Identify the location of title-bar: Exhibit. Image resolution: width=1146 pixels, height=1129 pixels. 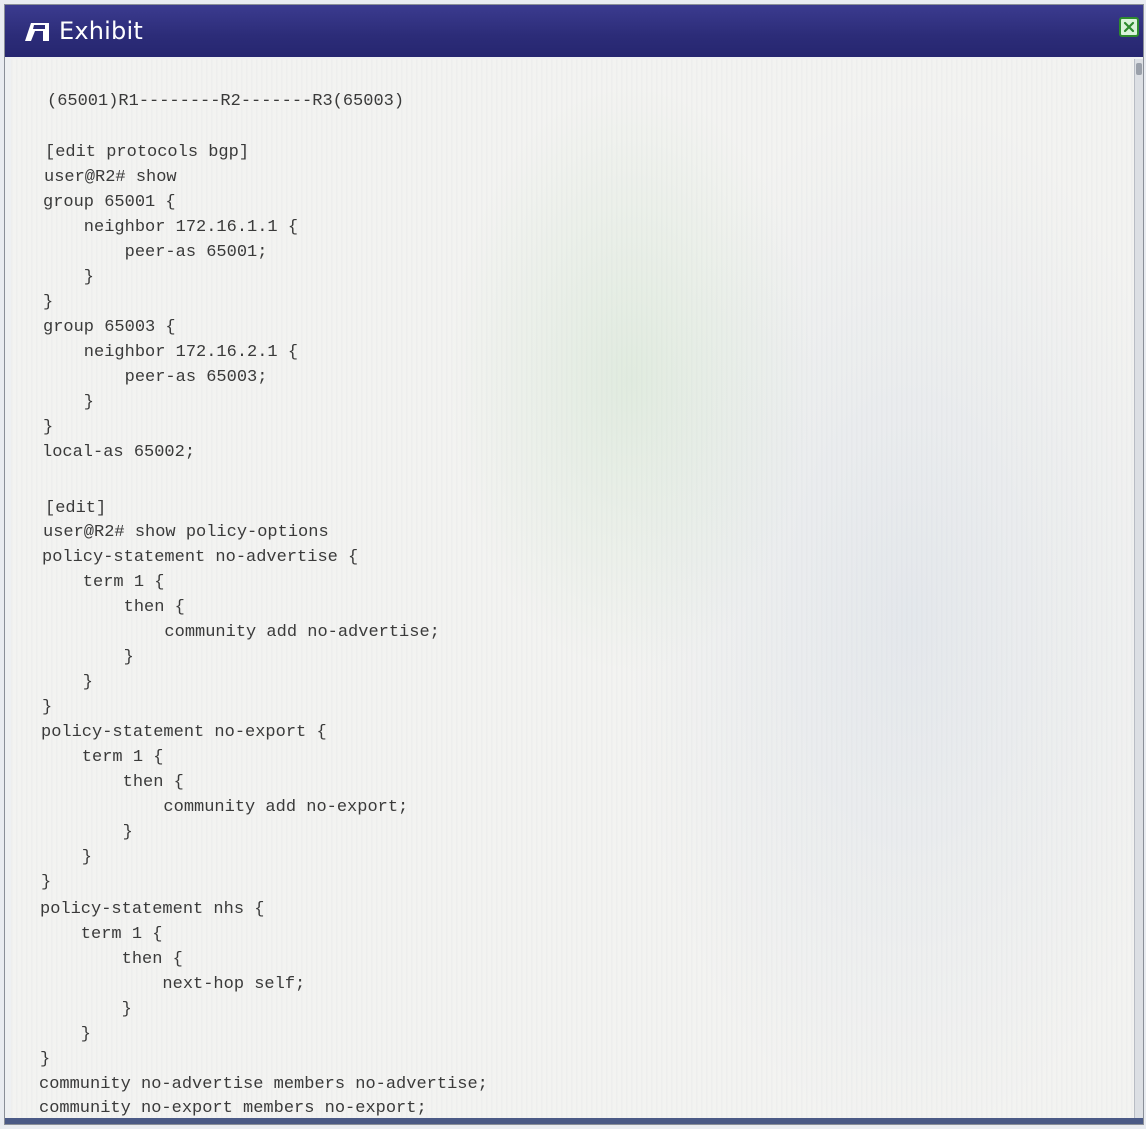
(574, 31).